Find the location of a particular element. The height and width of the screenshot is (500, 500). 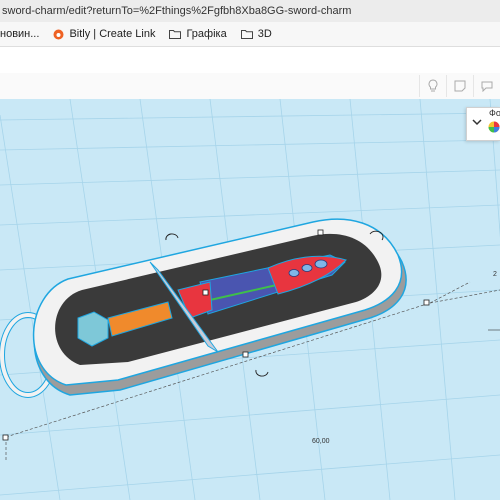

color-swatch-icon is located at coordinates (494, 127).